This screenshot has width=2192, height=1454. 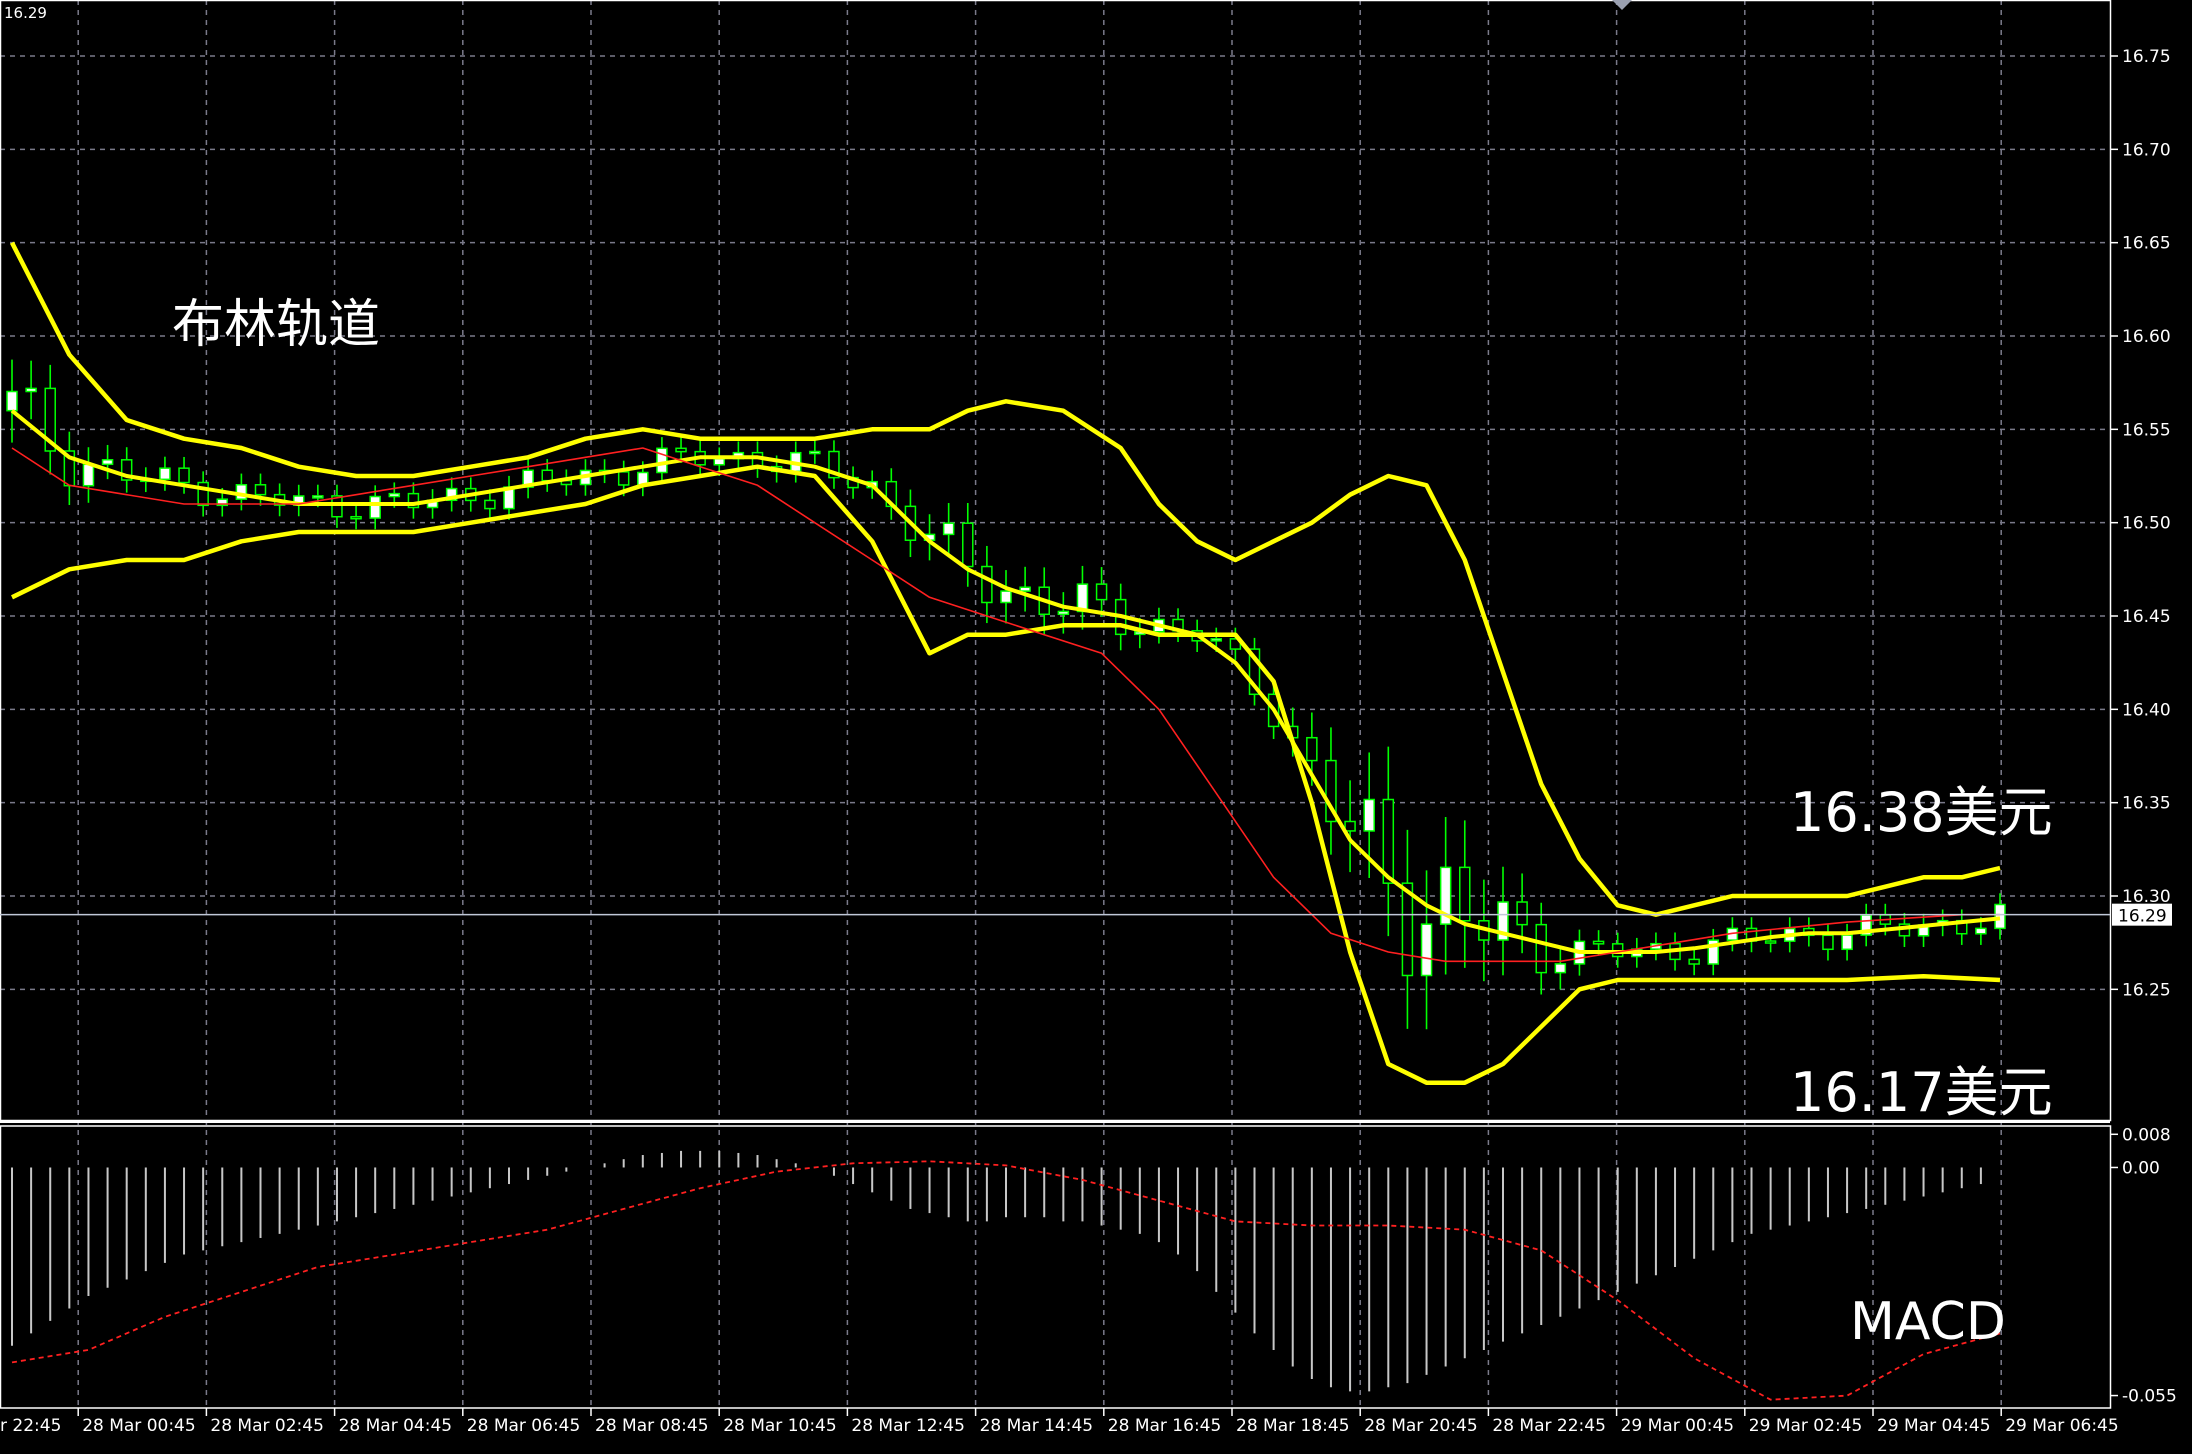 I want to click on price-tick-label: 16.45, so click(x=2146, y=617).